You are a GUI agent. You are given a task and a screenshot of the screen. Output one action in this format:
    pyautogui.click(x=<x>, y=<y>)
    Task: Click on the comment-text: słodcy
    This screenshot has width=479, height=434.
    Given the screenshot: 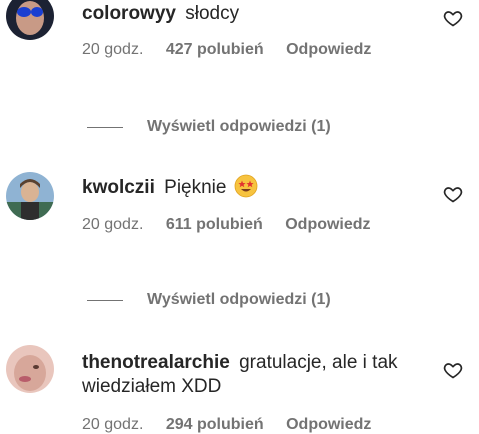 What is the action you would take?
    pyautogui.click(x=212, y=13)
    